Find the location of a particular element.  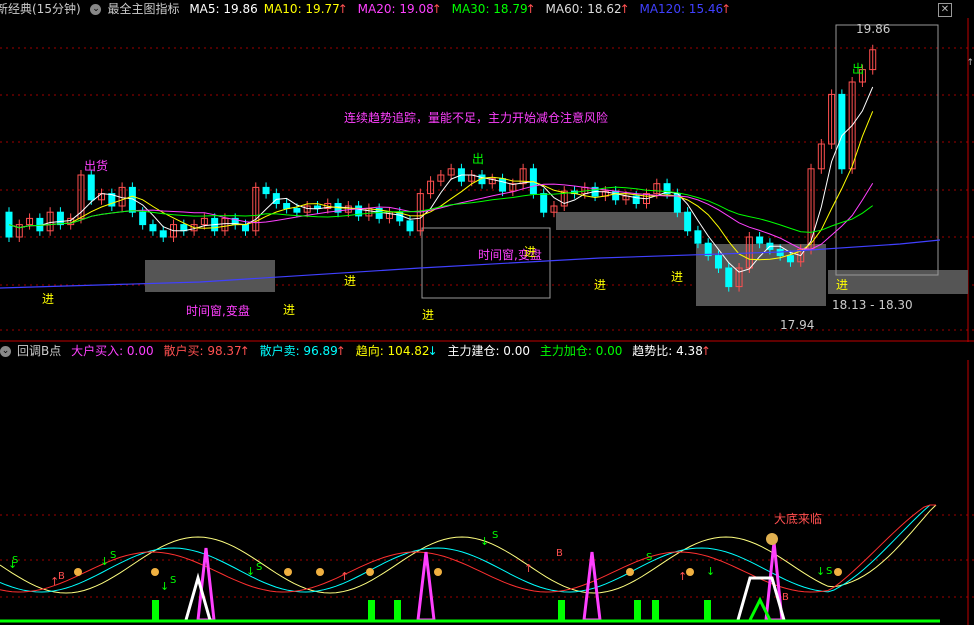

ma120-value: MA120: 15.46 is located at coordinates (681, 9).